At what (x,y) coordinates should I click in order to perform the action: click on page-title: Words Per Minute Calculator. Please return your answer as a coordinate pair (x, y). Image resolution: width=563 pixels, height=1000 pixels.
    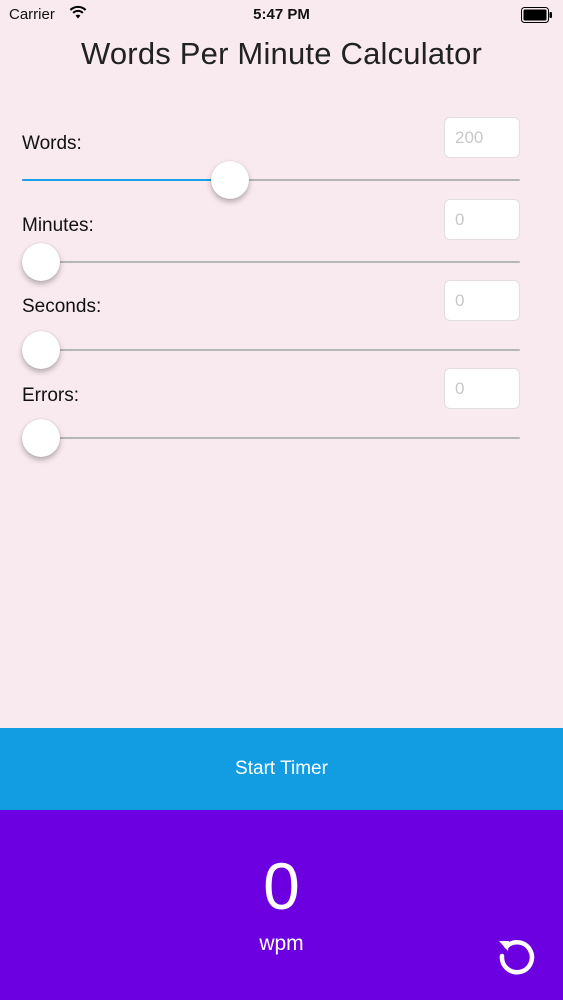
    Looking at the image, I should click on (281, 53).